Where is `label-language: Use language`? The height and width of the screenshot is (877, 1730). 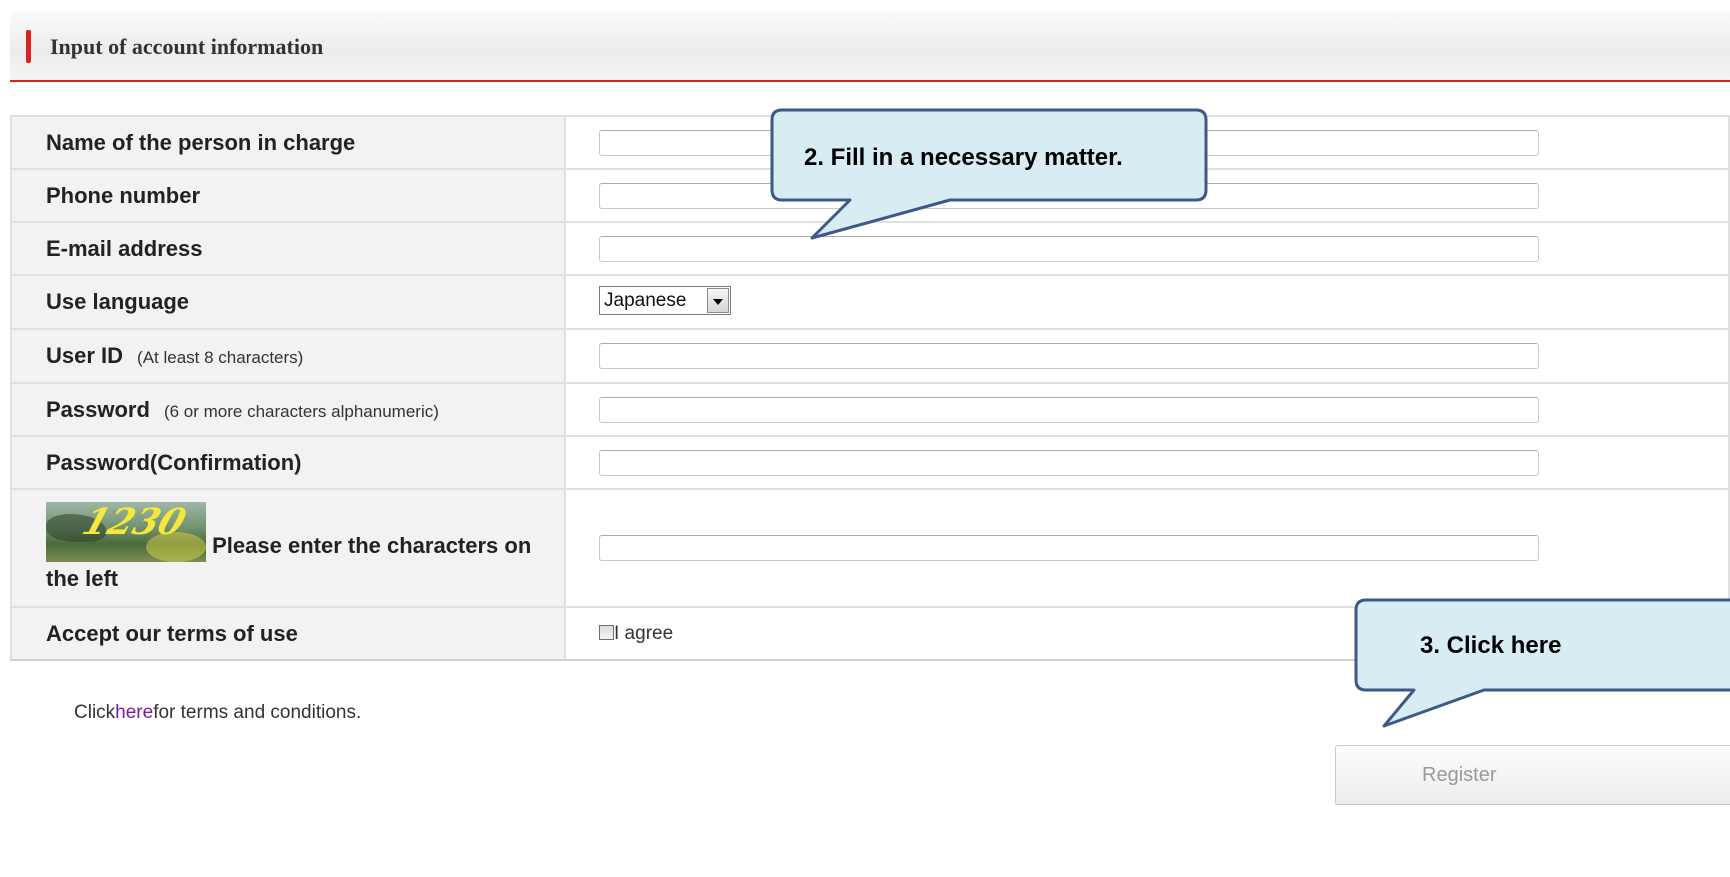 label-language: Use language is located at coordinates (288, 302).